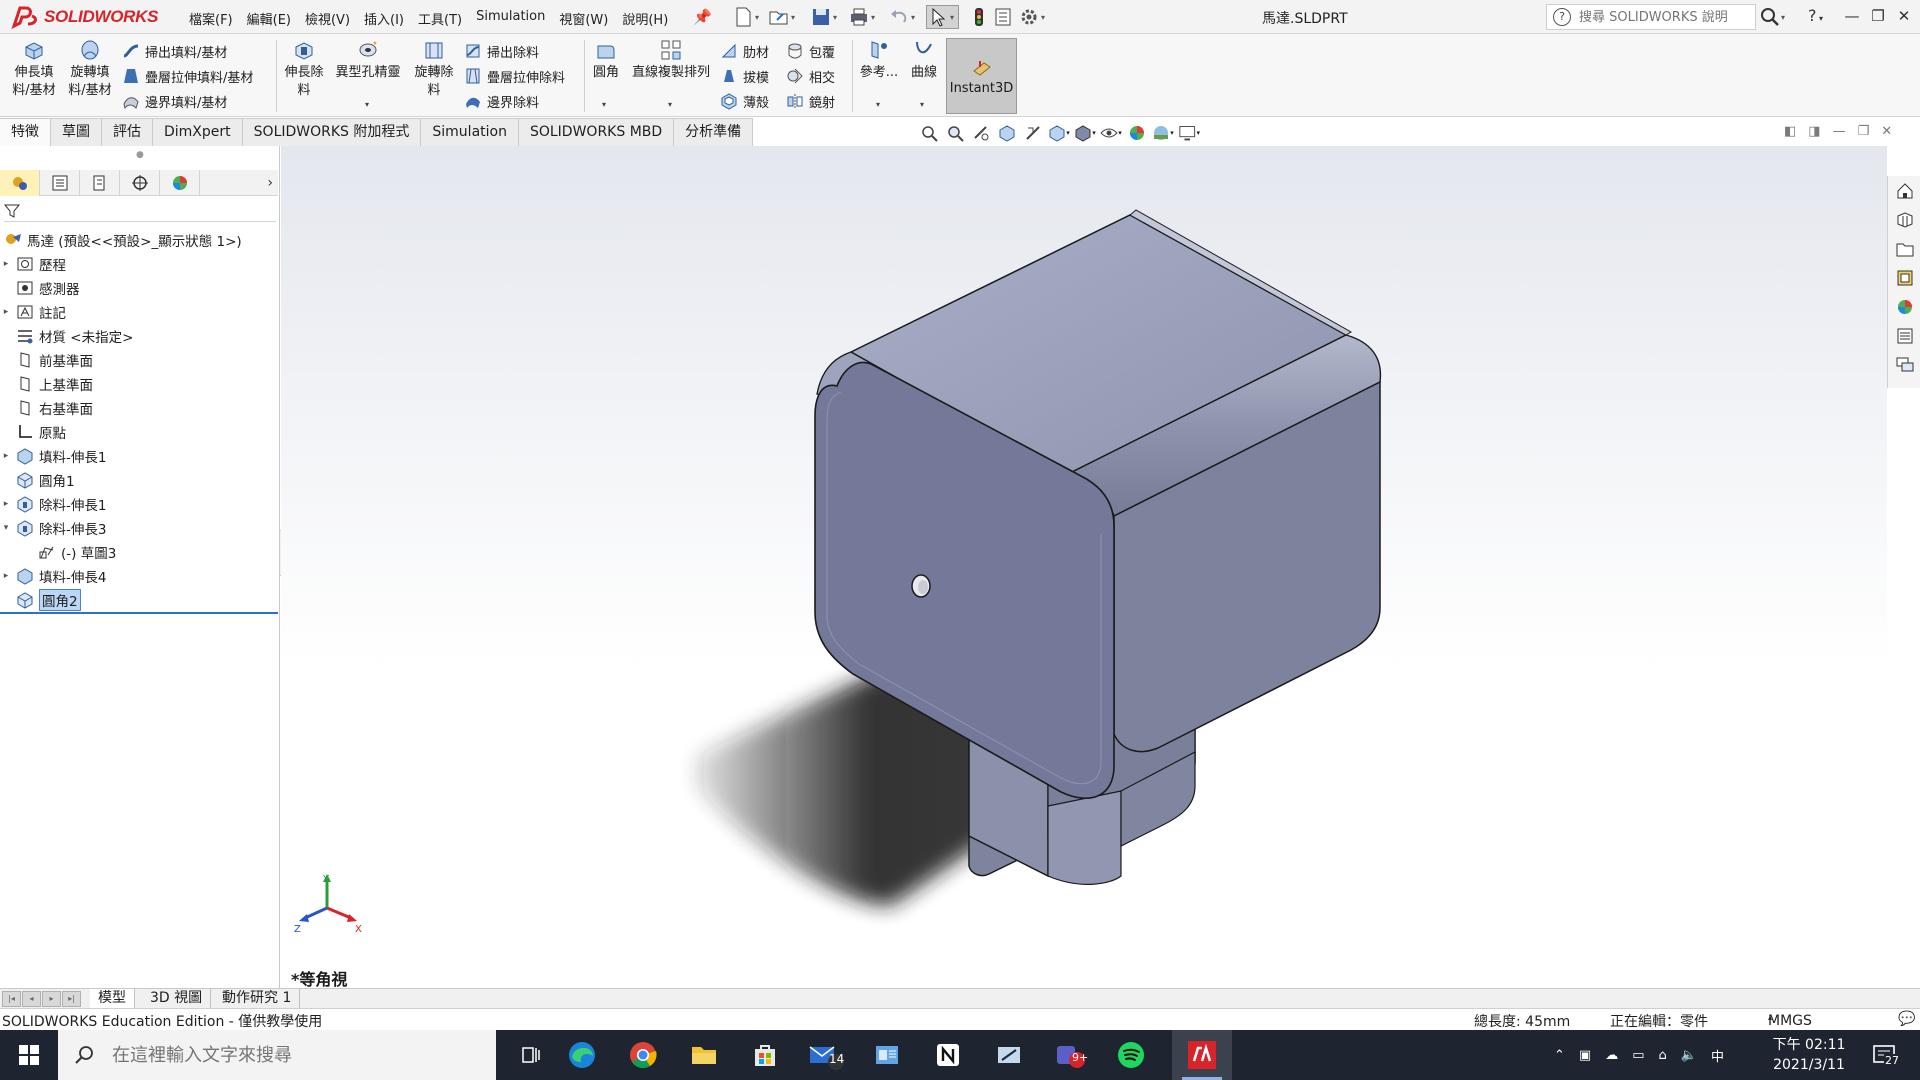 This screenshot has height=1080, width=1920. I want to click on tab-dimxpert: DimXpert, so click(198, 132).